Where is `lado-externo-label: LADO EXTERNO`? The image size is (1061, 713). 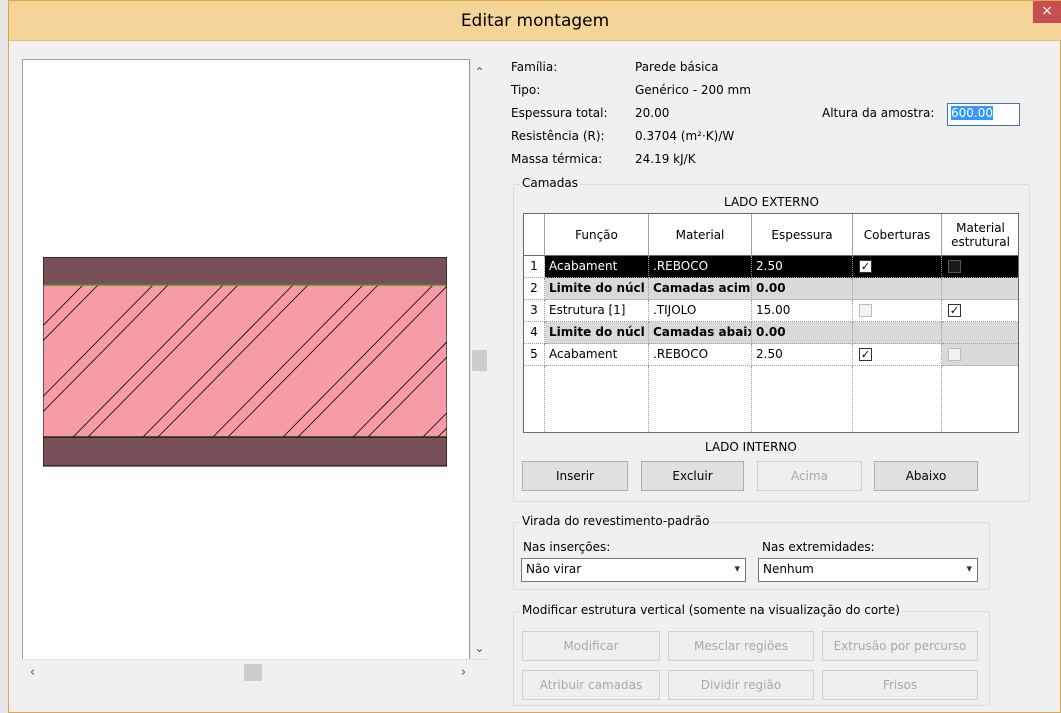 lado-externo-label: LADO EXTERNO is located at coordinates (771, 202).